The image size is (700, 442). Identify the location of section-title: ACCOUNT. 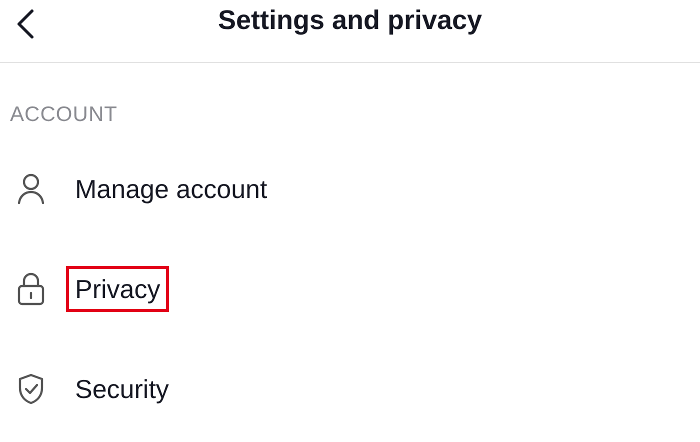
(64, 115).